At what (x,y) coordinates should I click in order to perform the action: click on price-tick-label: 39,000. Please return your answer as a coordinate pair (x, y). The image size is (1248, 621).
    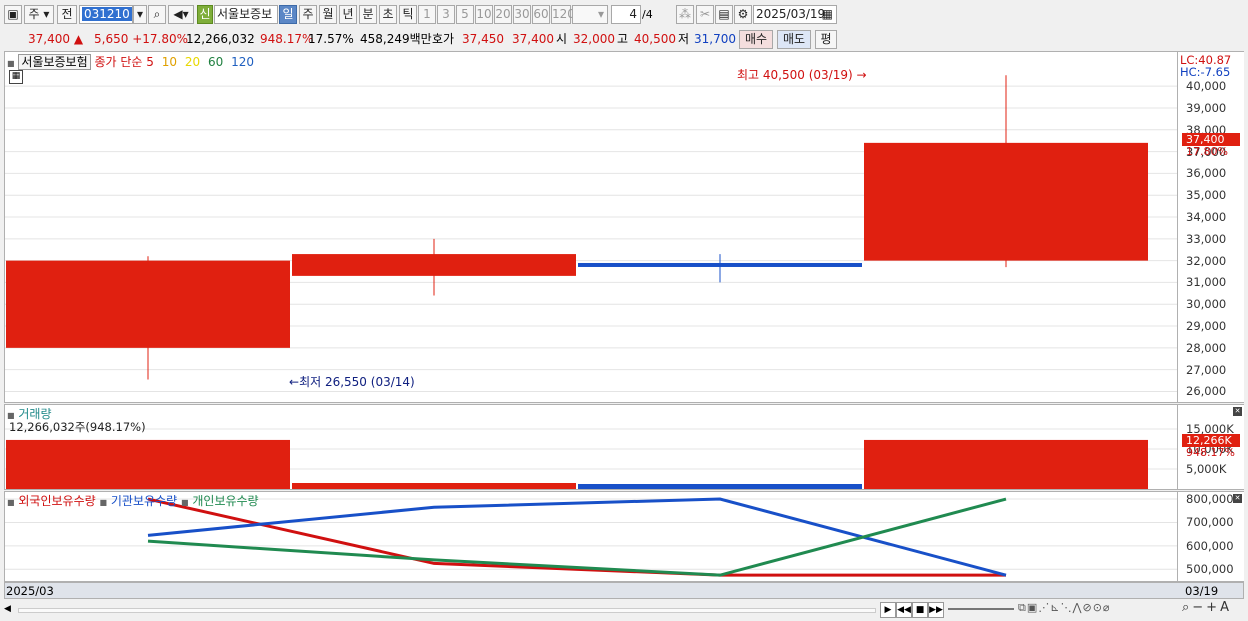
    Looking at the image, I should click on (1206, 107).